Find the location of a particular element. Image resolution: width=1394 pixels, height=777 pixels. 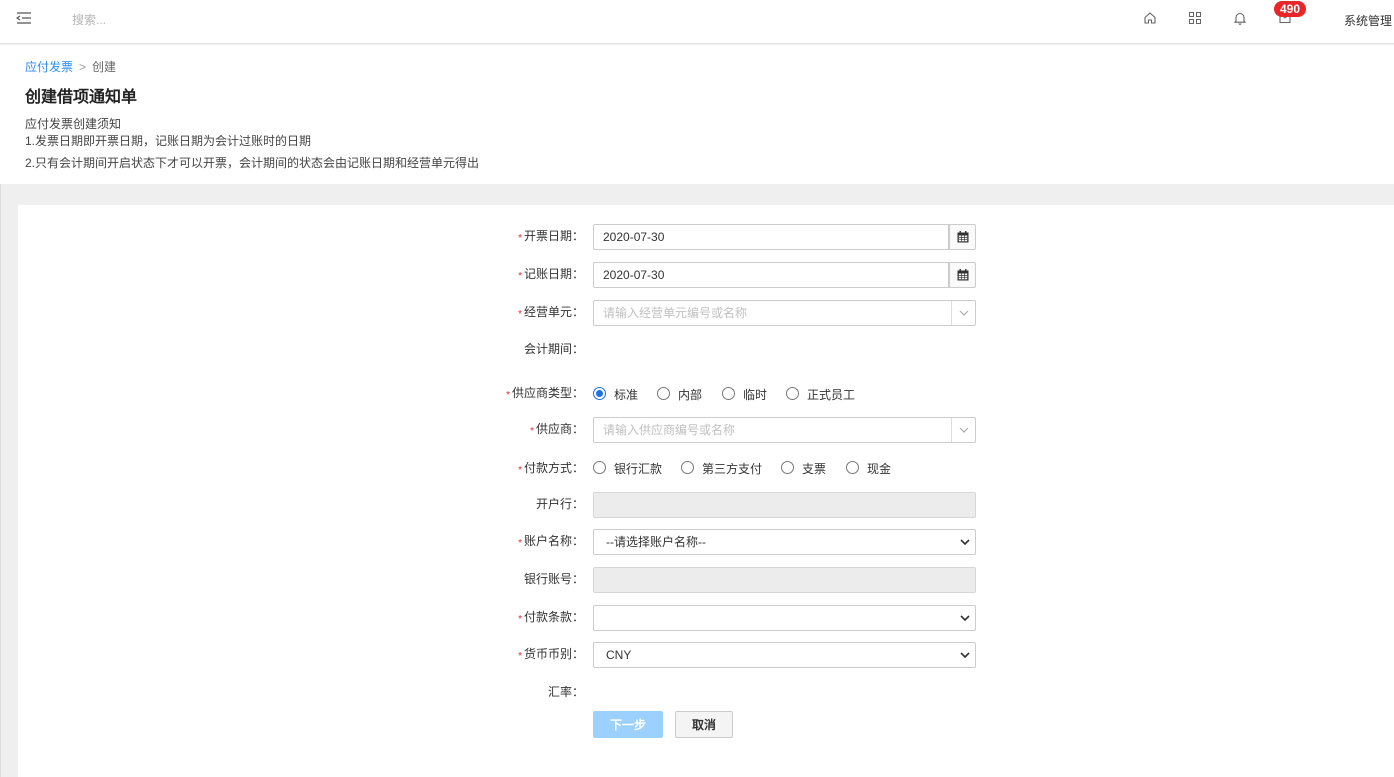

radio-label: 正式员工 is located at coordinates (831, 395).